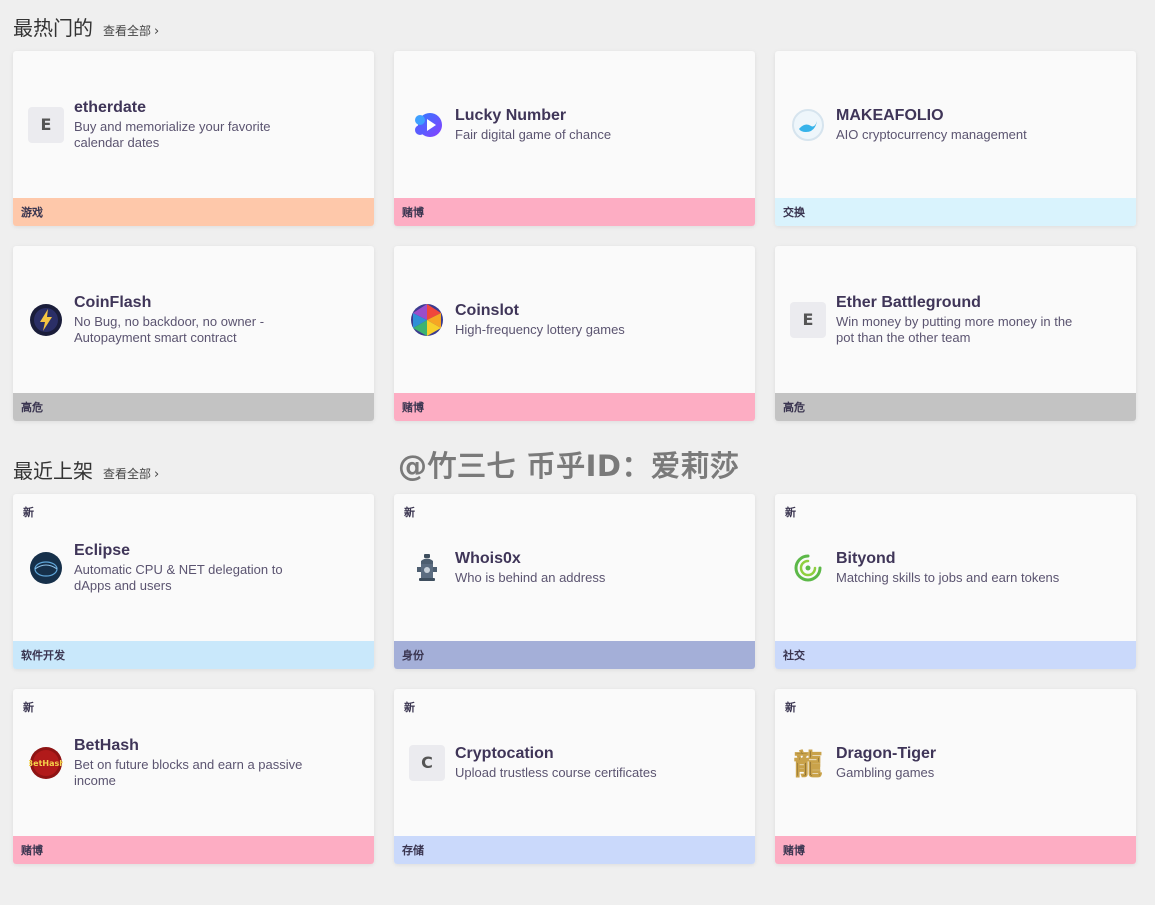  I want to click on category-tag: 存储, so click(574, 850).